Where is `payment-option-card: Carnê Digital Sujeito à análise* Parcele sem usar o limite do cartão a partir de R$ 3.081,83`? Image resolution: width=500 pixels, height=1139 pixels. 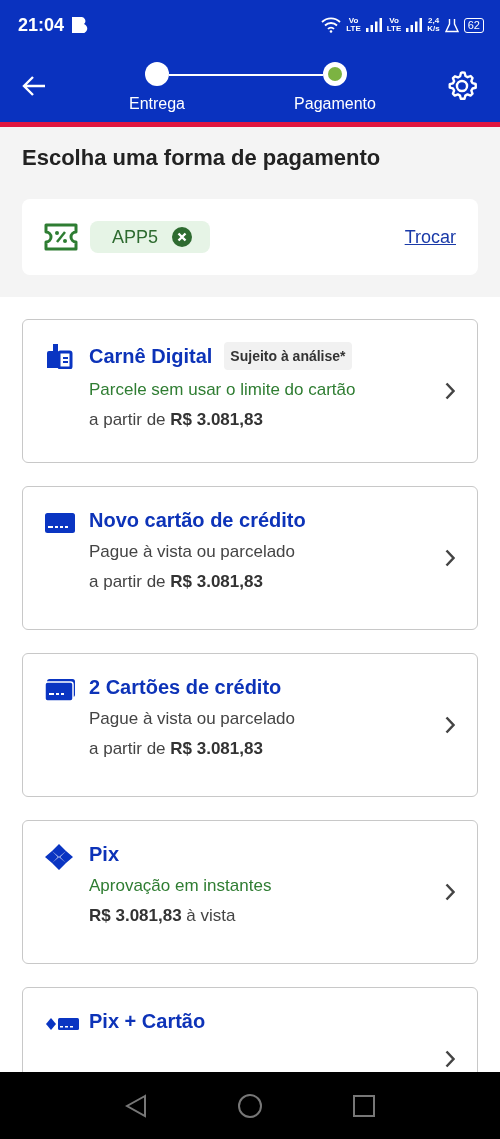 payment-option-card: Carnê Digital Sujeito à análise* Parcele sem usar o limite do cartão a partir de R$ 3.081,83 is located at coordinates (250, 391).